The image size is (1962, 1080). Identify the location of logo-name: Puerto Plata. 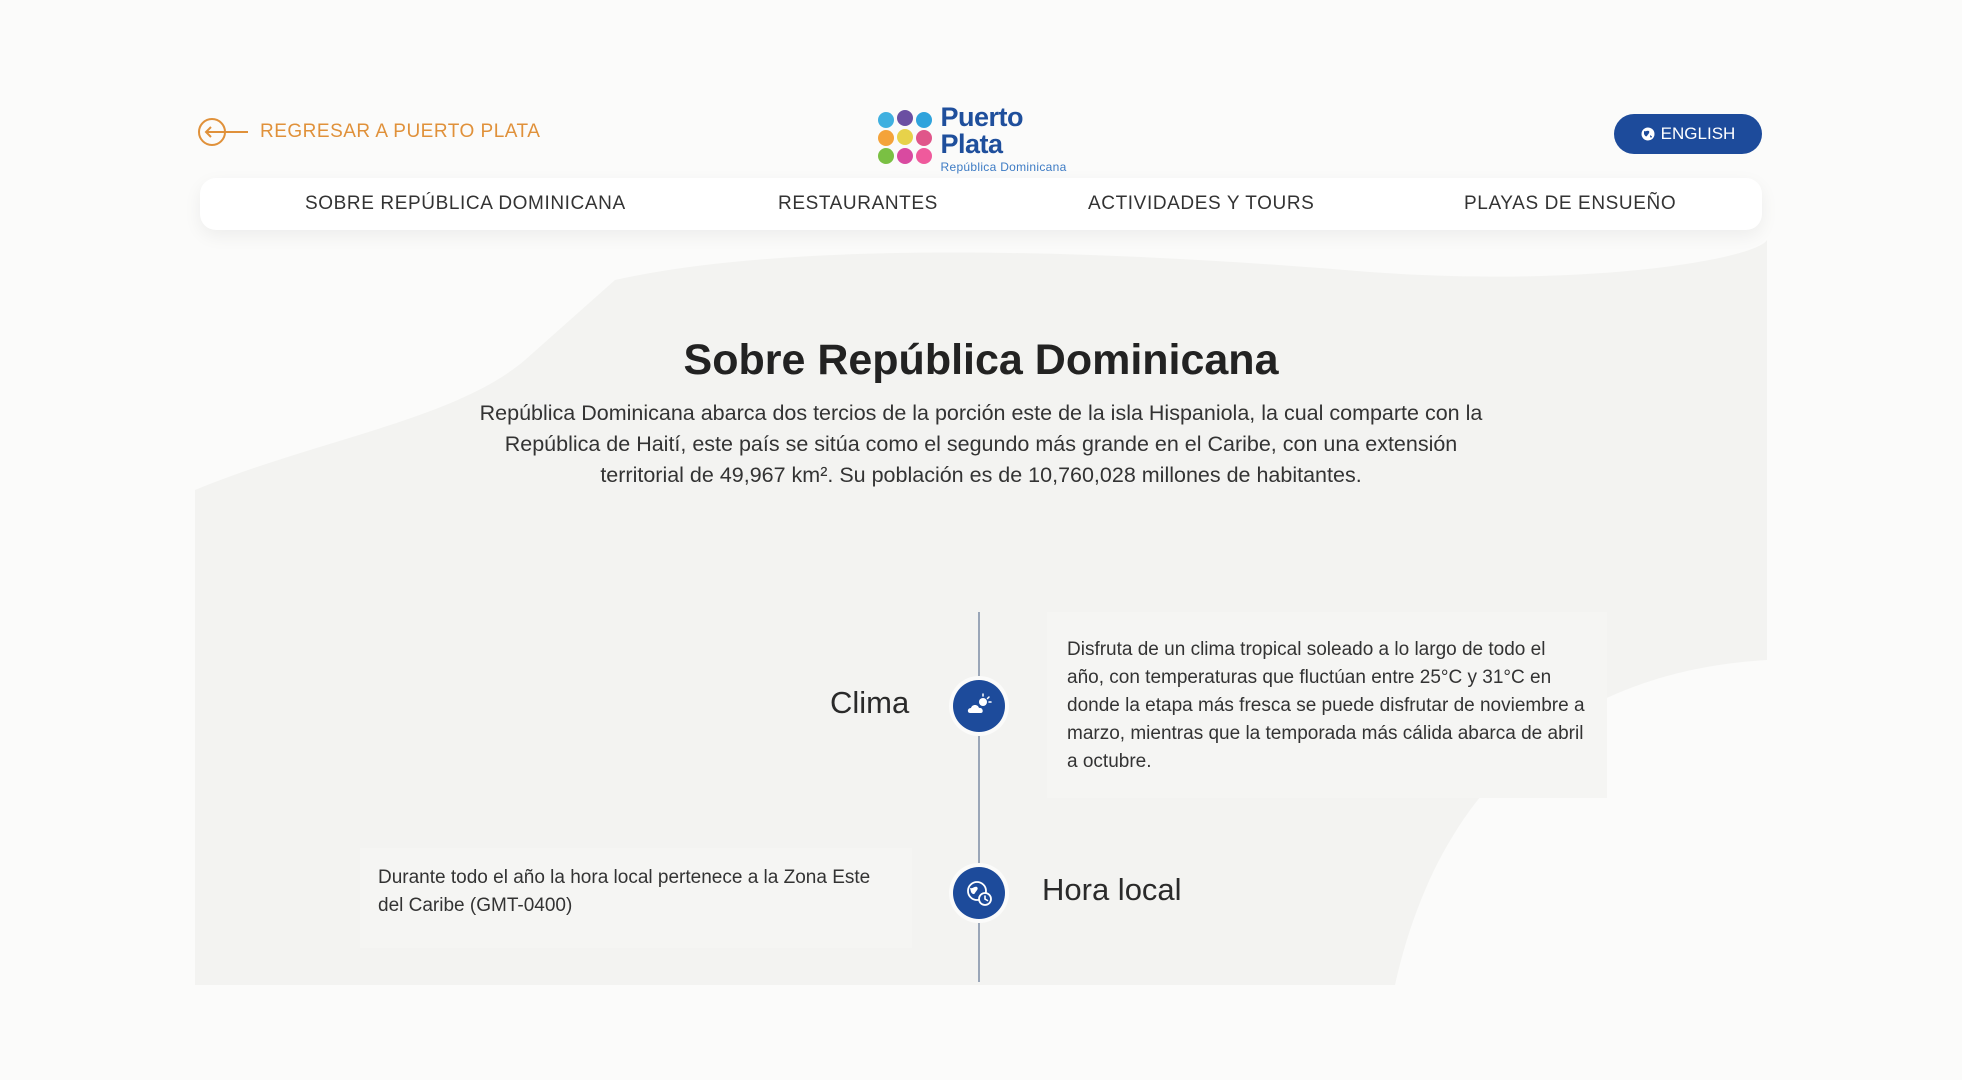
(982, 130).